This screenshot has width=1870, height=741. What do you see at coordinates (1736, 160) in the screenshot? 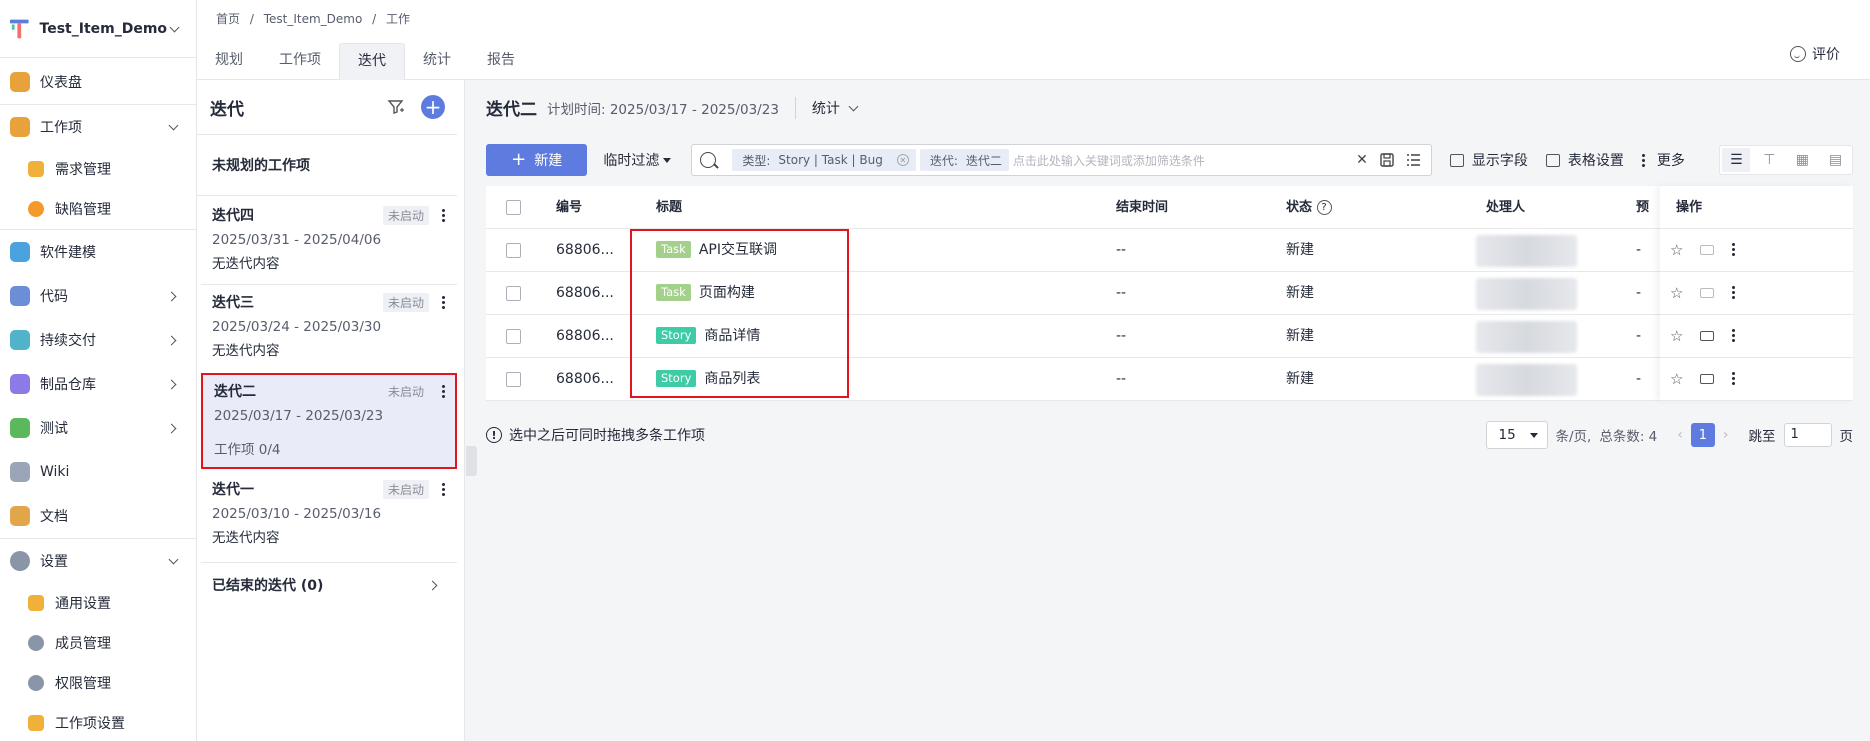
I see `list-view-icon: ☰` at bounding box center [1736, 160].